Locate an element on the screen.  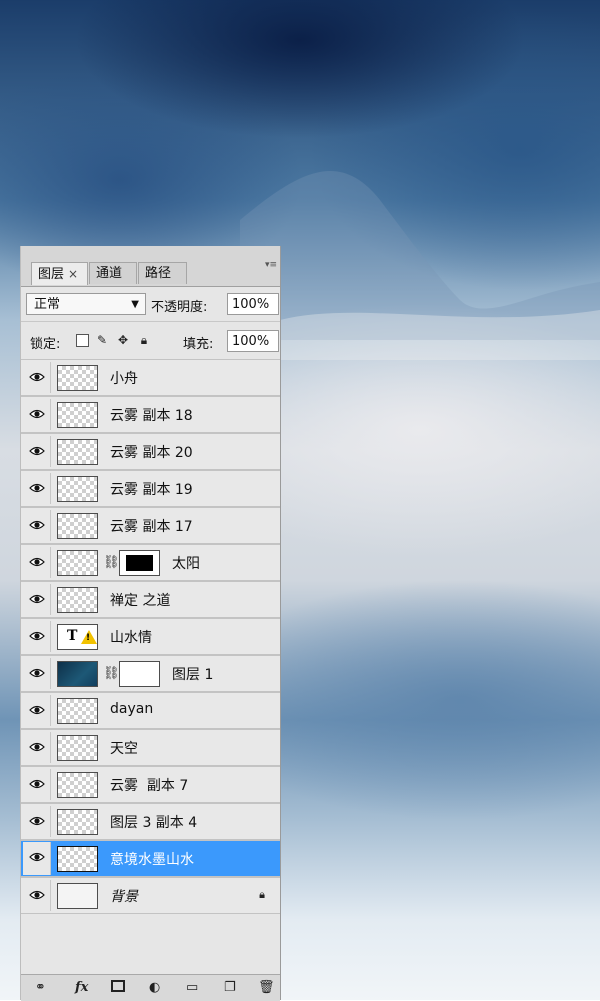
layer-row: 云雾 副本 20 is located at coordinates (150, 451).